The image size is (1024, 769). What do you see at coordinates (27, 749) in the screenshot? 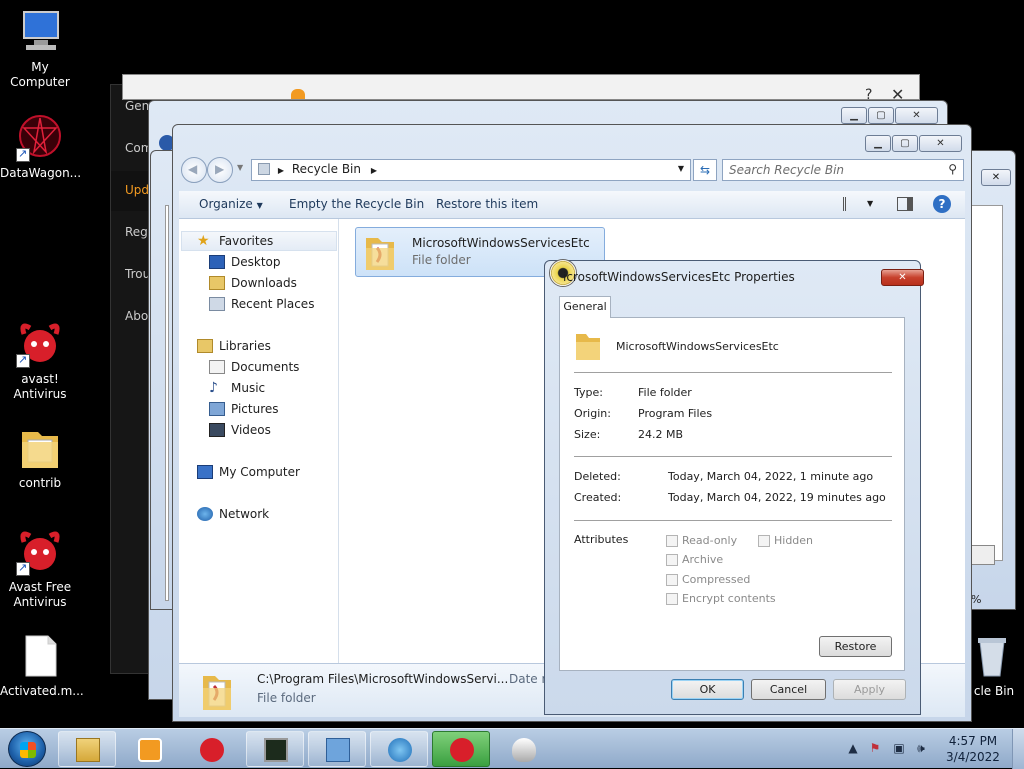
I see `start-button` at bounding box center [27, 749].